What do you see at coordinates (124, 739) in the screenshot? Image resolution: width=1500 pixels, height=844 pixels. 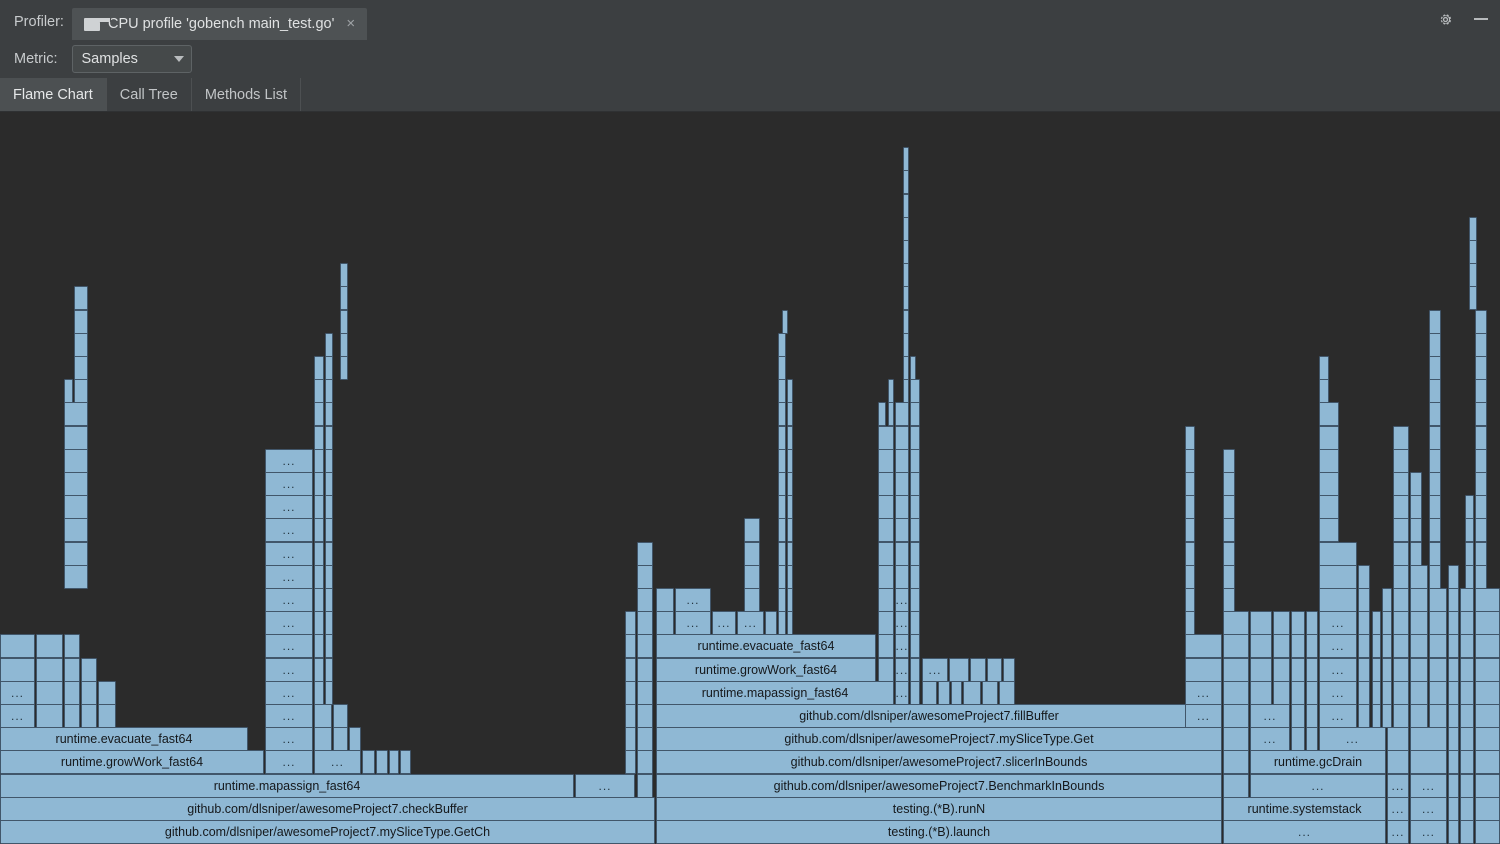 I see `flame-frame: runtime.evacuate_fast64` at bounding box center [124, 739].